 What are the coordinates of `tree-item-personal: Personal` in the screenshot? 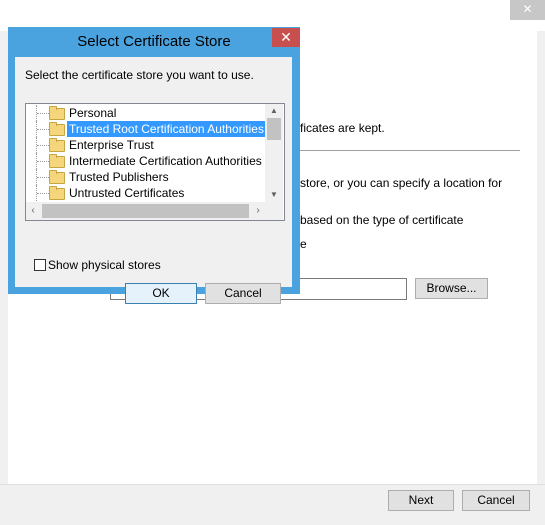 It's located at (145, 113).